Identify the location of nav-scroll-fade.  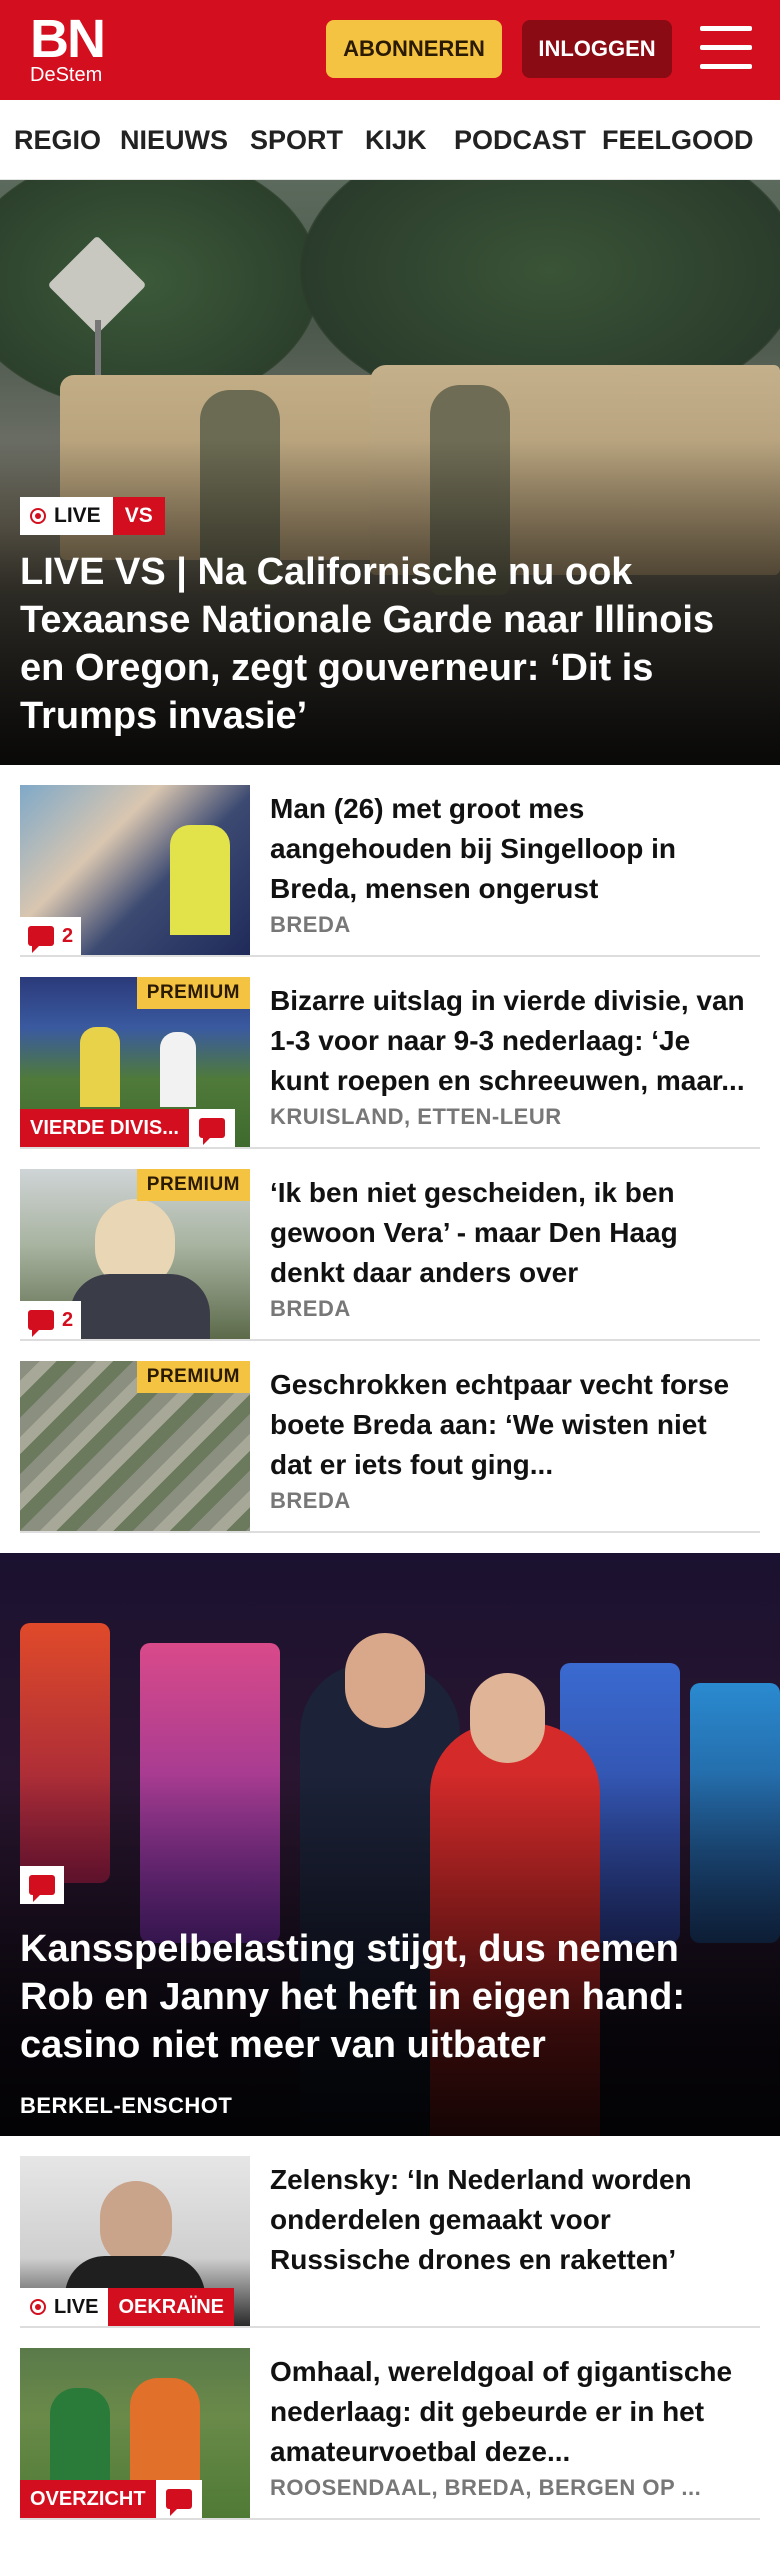
(765, 139).